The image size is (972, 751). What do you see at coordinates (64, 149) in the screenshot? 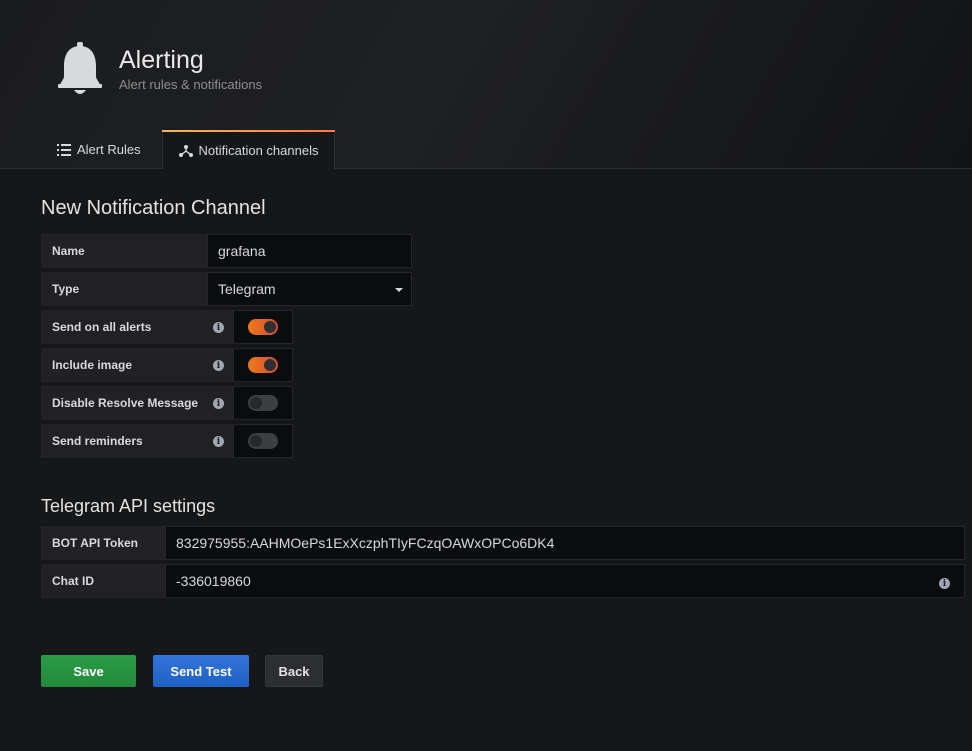
I see `list-icon` at bounding box center [64, 149].